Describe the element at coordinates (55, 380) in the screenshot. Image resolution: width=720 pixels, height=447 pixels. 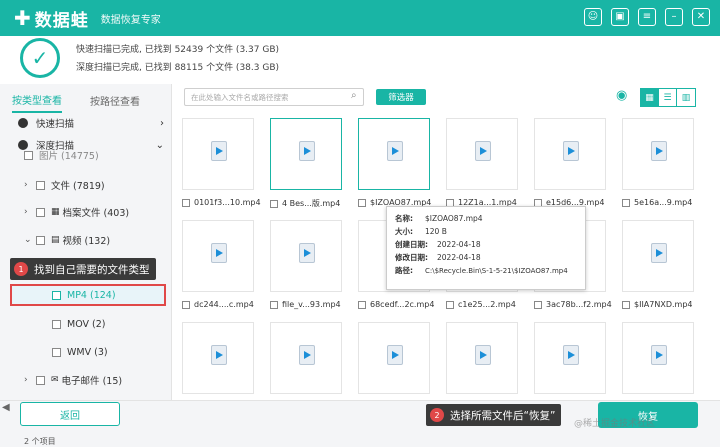
I see `email-icon: ✉` at that location.